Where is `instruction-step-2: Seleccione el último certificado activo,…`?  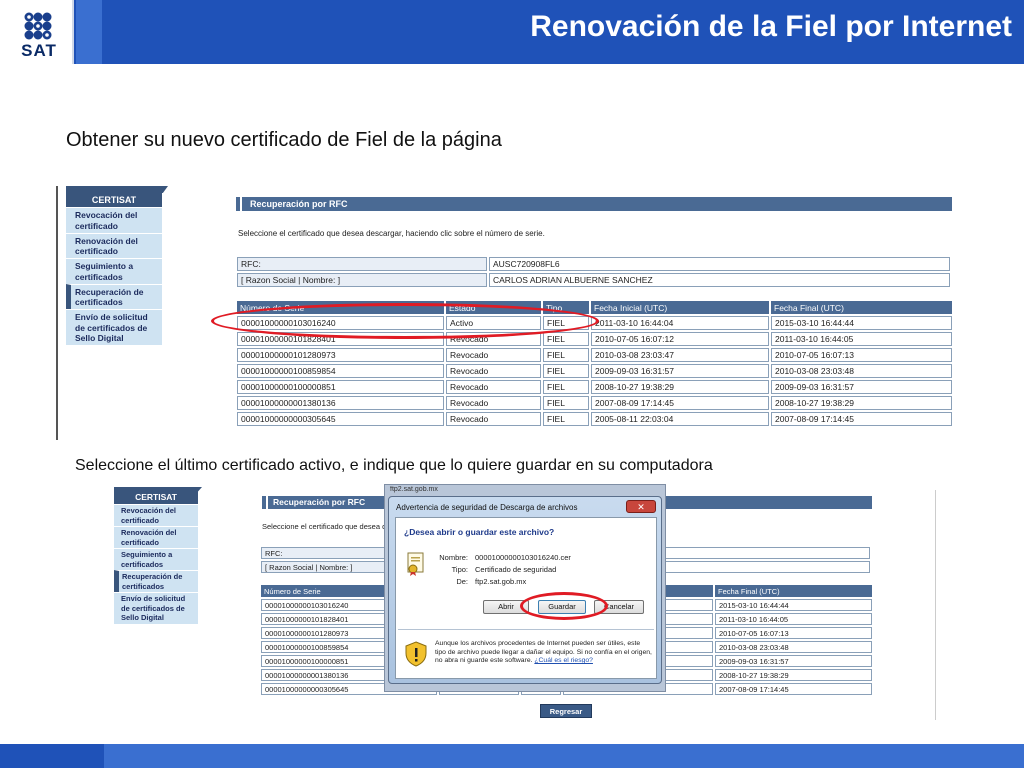 instruction-step-2: Seleccione el último certificado activo,… is located at coordinates (394, 465).